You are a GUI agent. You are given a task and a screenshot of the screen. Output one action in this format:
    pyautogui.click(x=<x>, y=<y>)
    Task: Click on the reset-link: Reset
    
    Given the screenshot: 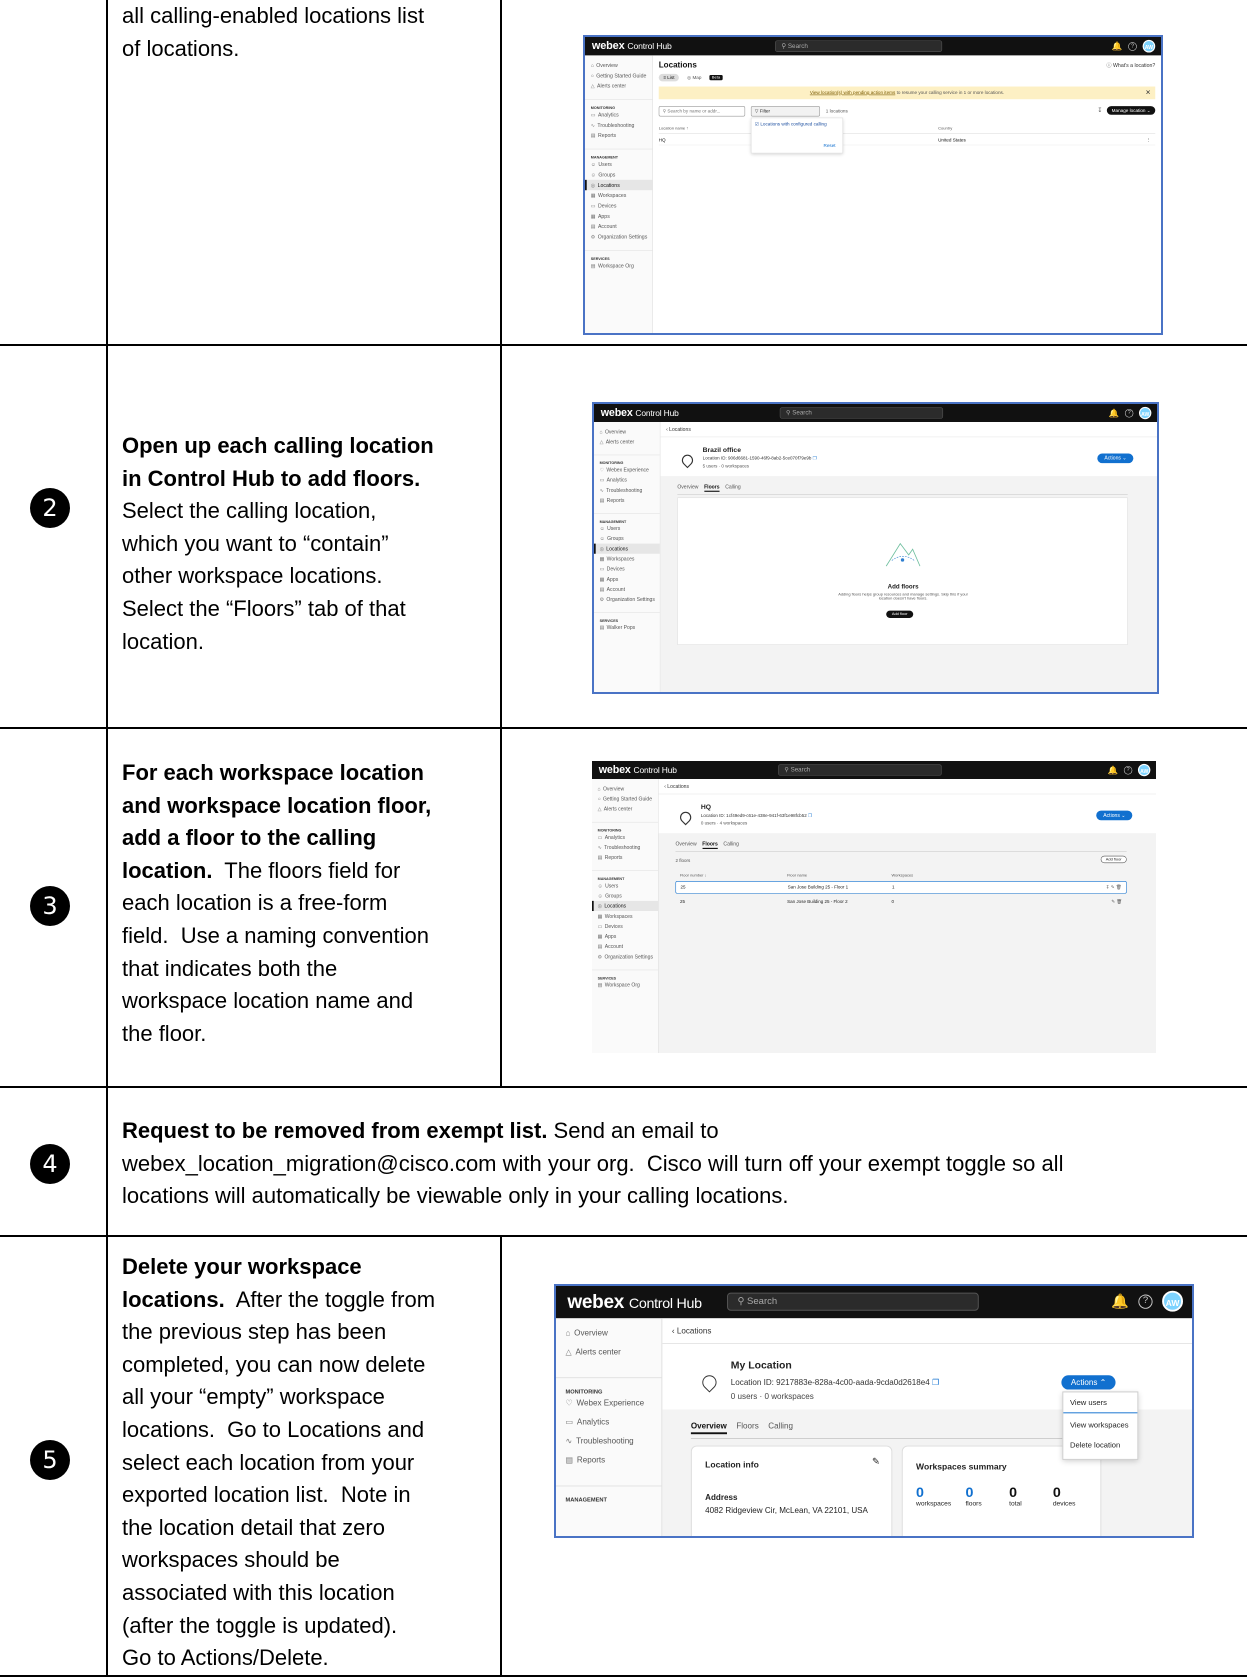 What is the action you would take?
    pyautogui.click(x=830, y=145)
    